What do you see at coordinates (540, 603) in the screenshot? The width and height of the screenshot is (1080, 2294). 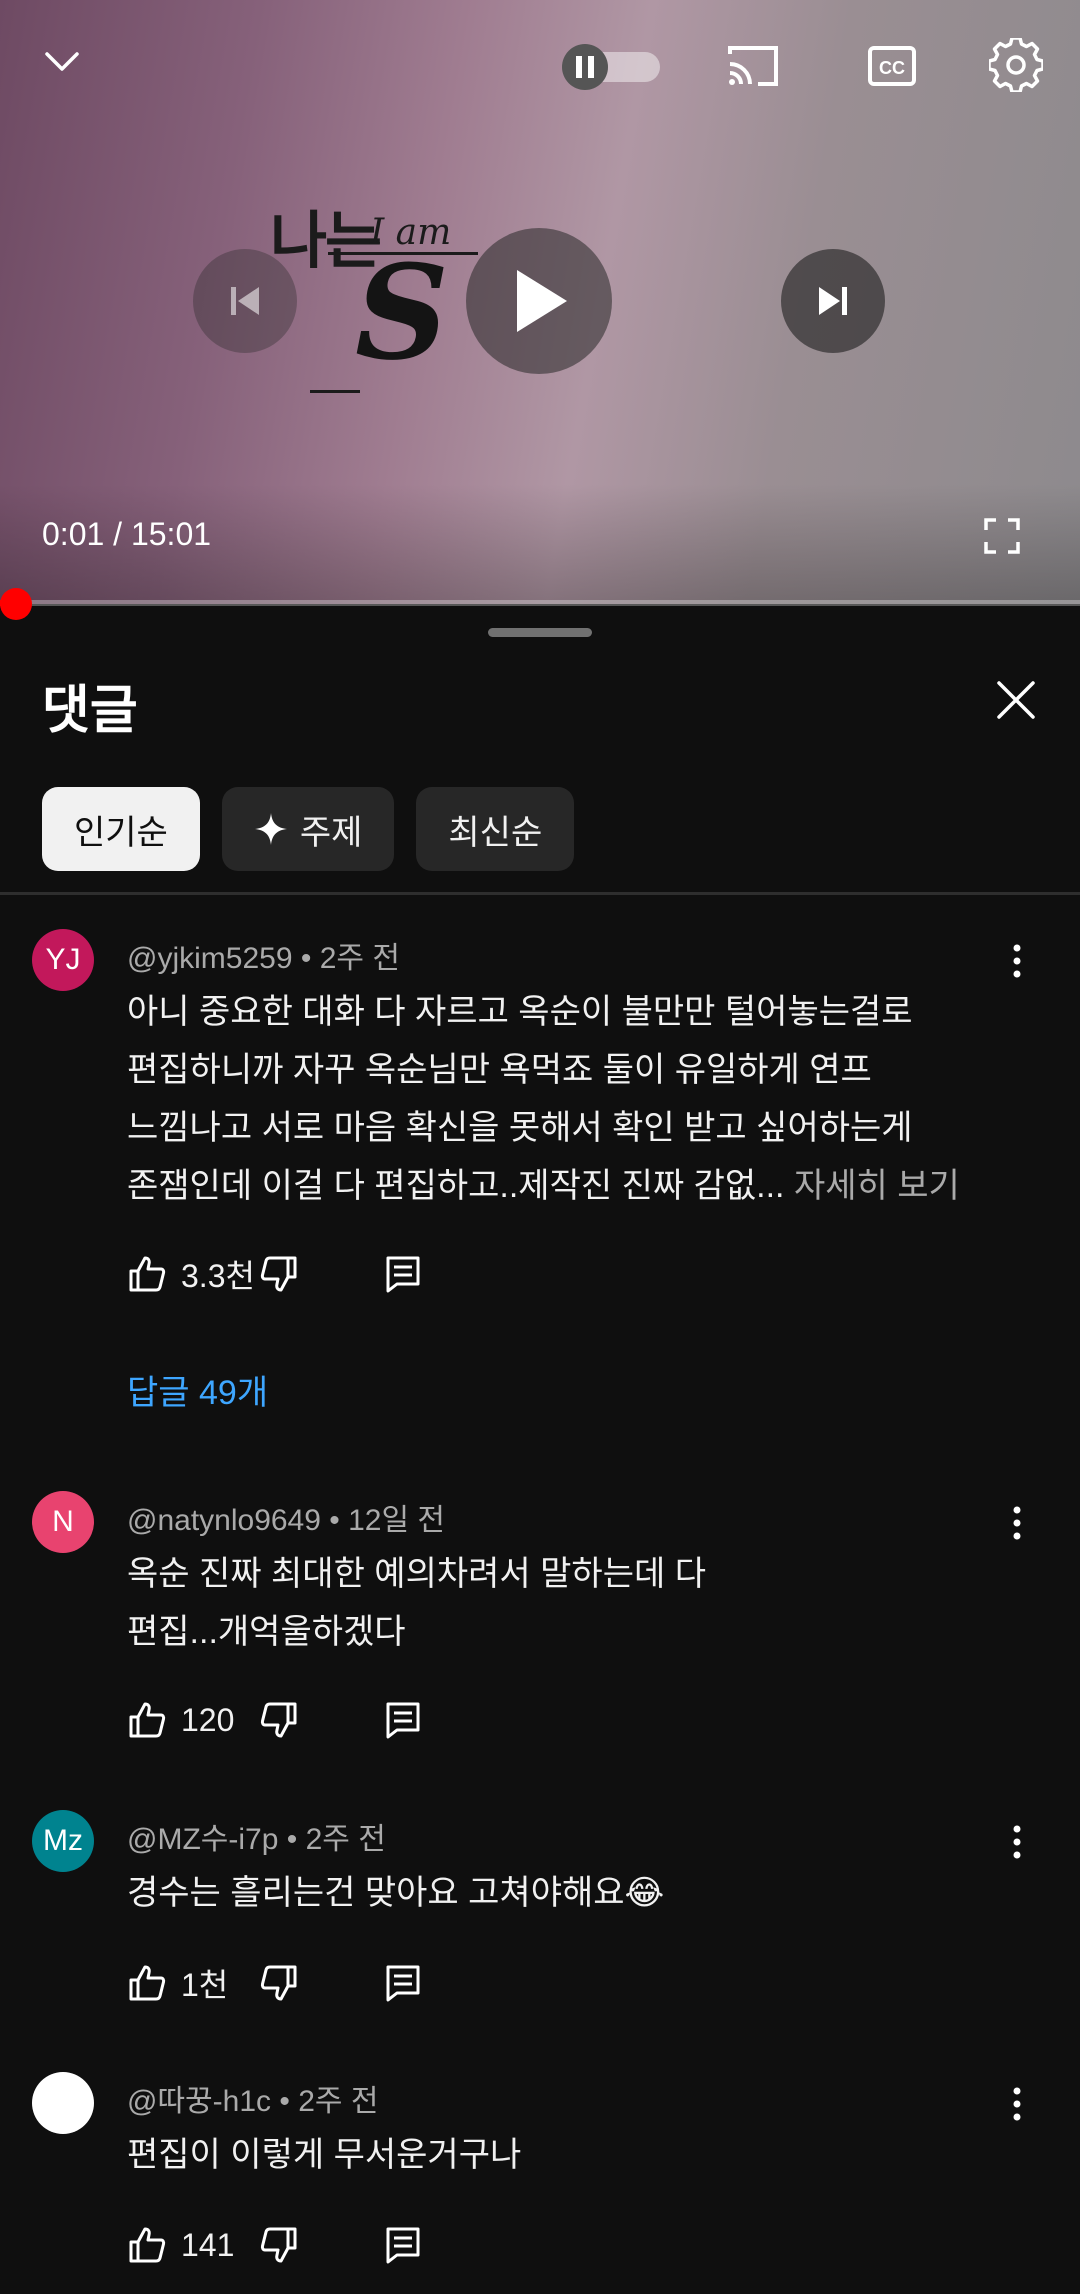 I see `progress-bar` at bounding box center [540, 603].